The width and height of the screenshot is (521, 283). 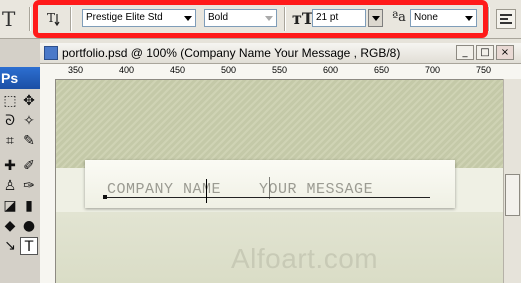 I want to click on gradient-tool-icon: ▮, so click(x=29, y=206).